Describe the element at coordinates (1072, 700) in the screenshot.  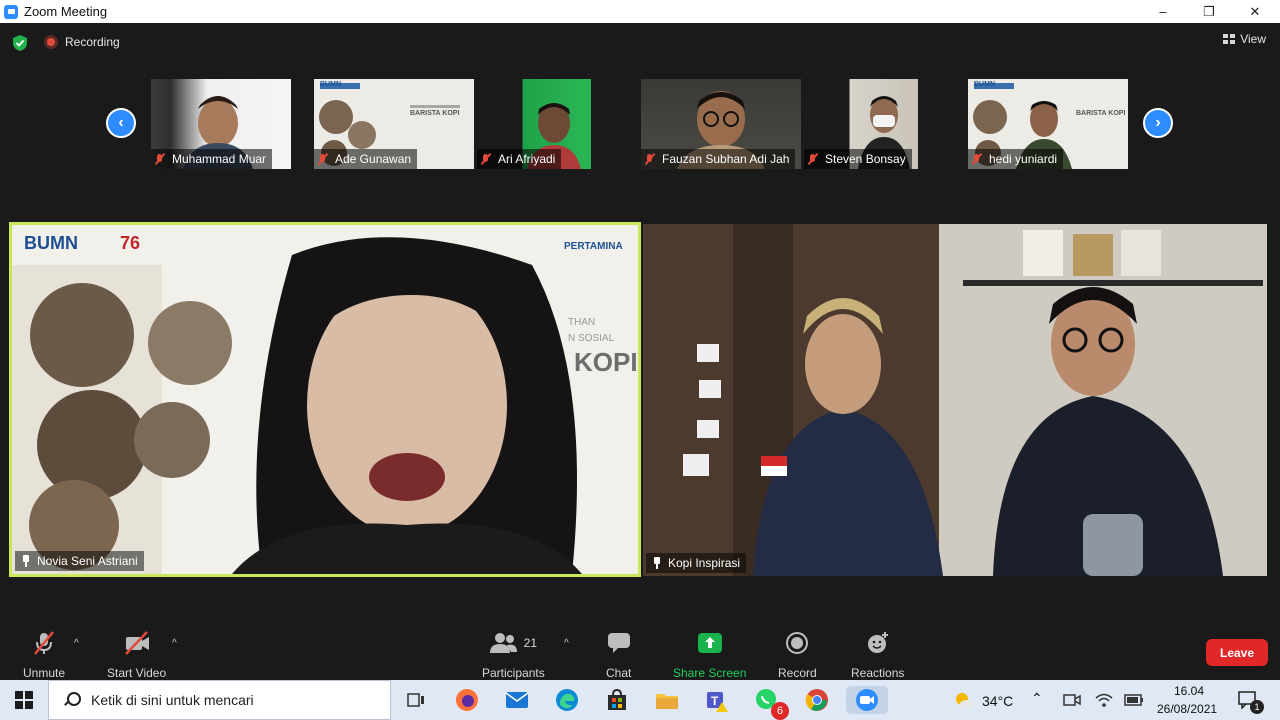
I see `meet-now-icon` at that location.